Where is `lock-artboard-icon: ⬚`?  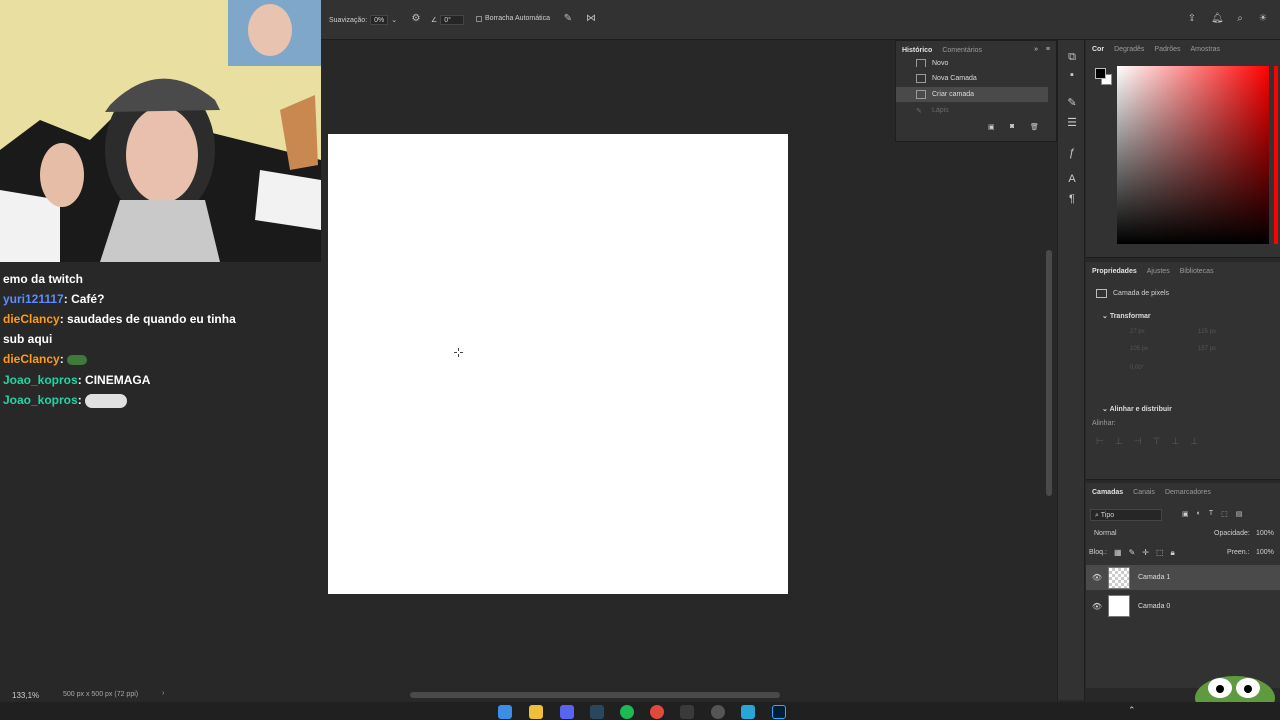
lock-artboard-icon: ⬚ is located at coordinates (1160, 553).